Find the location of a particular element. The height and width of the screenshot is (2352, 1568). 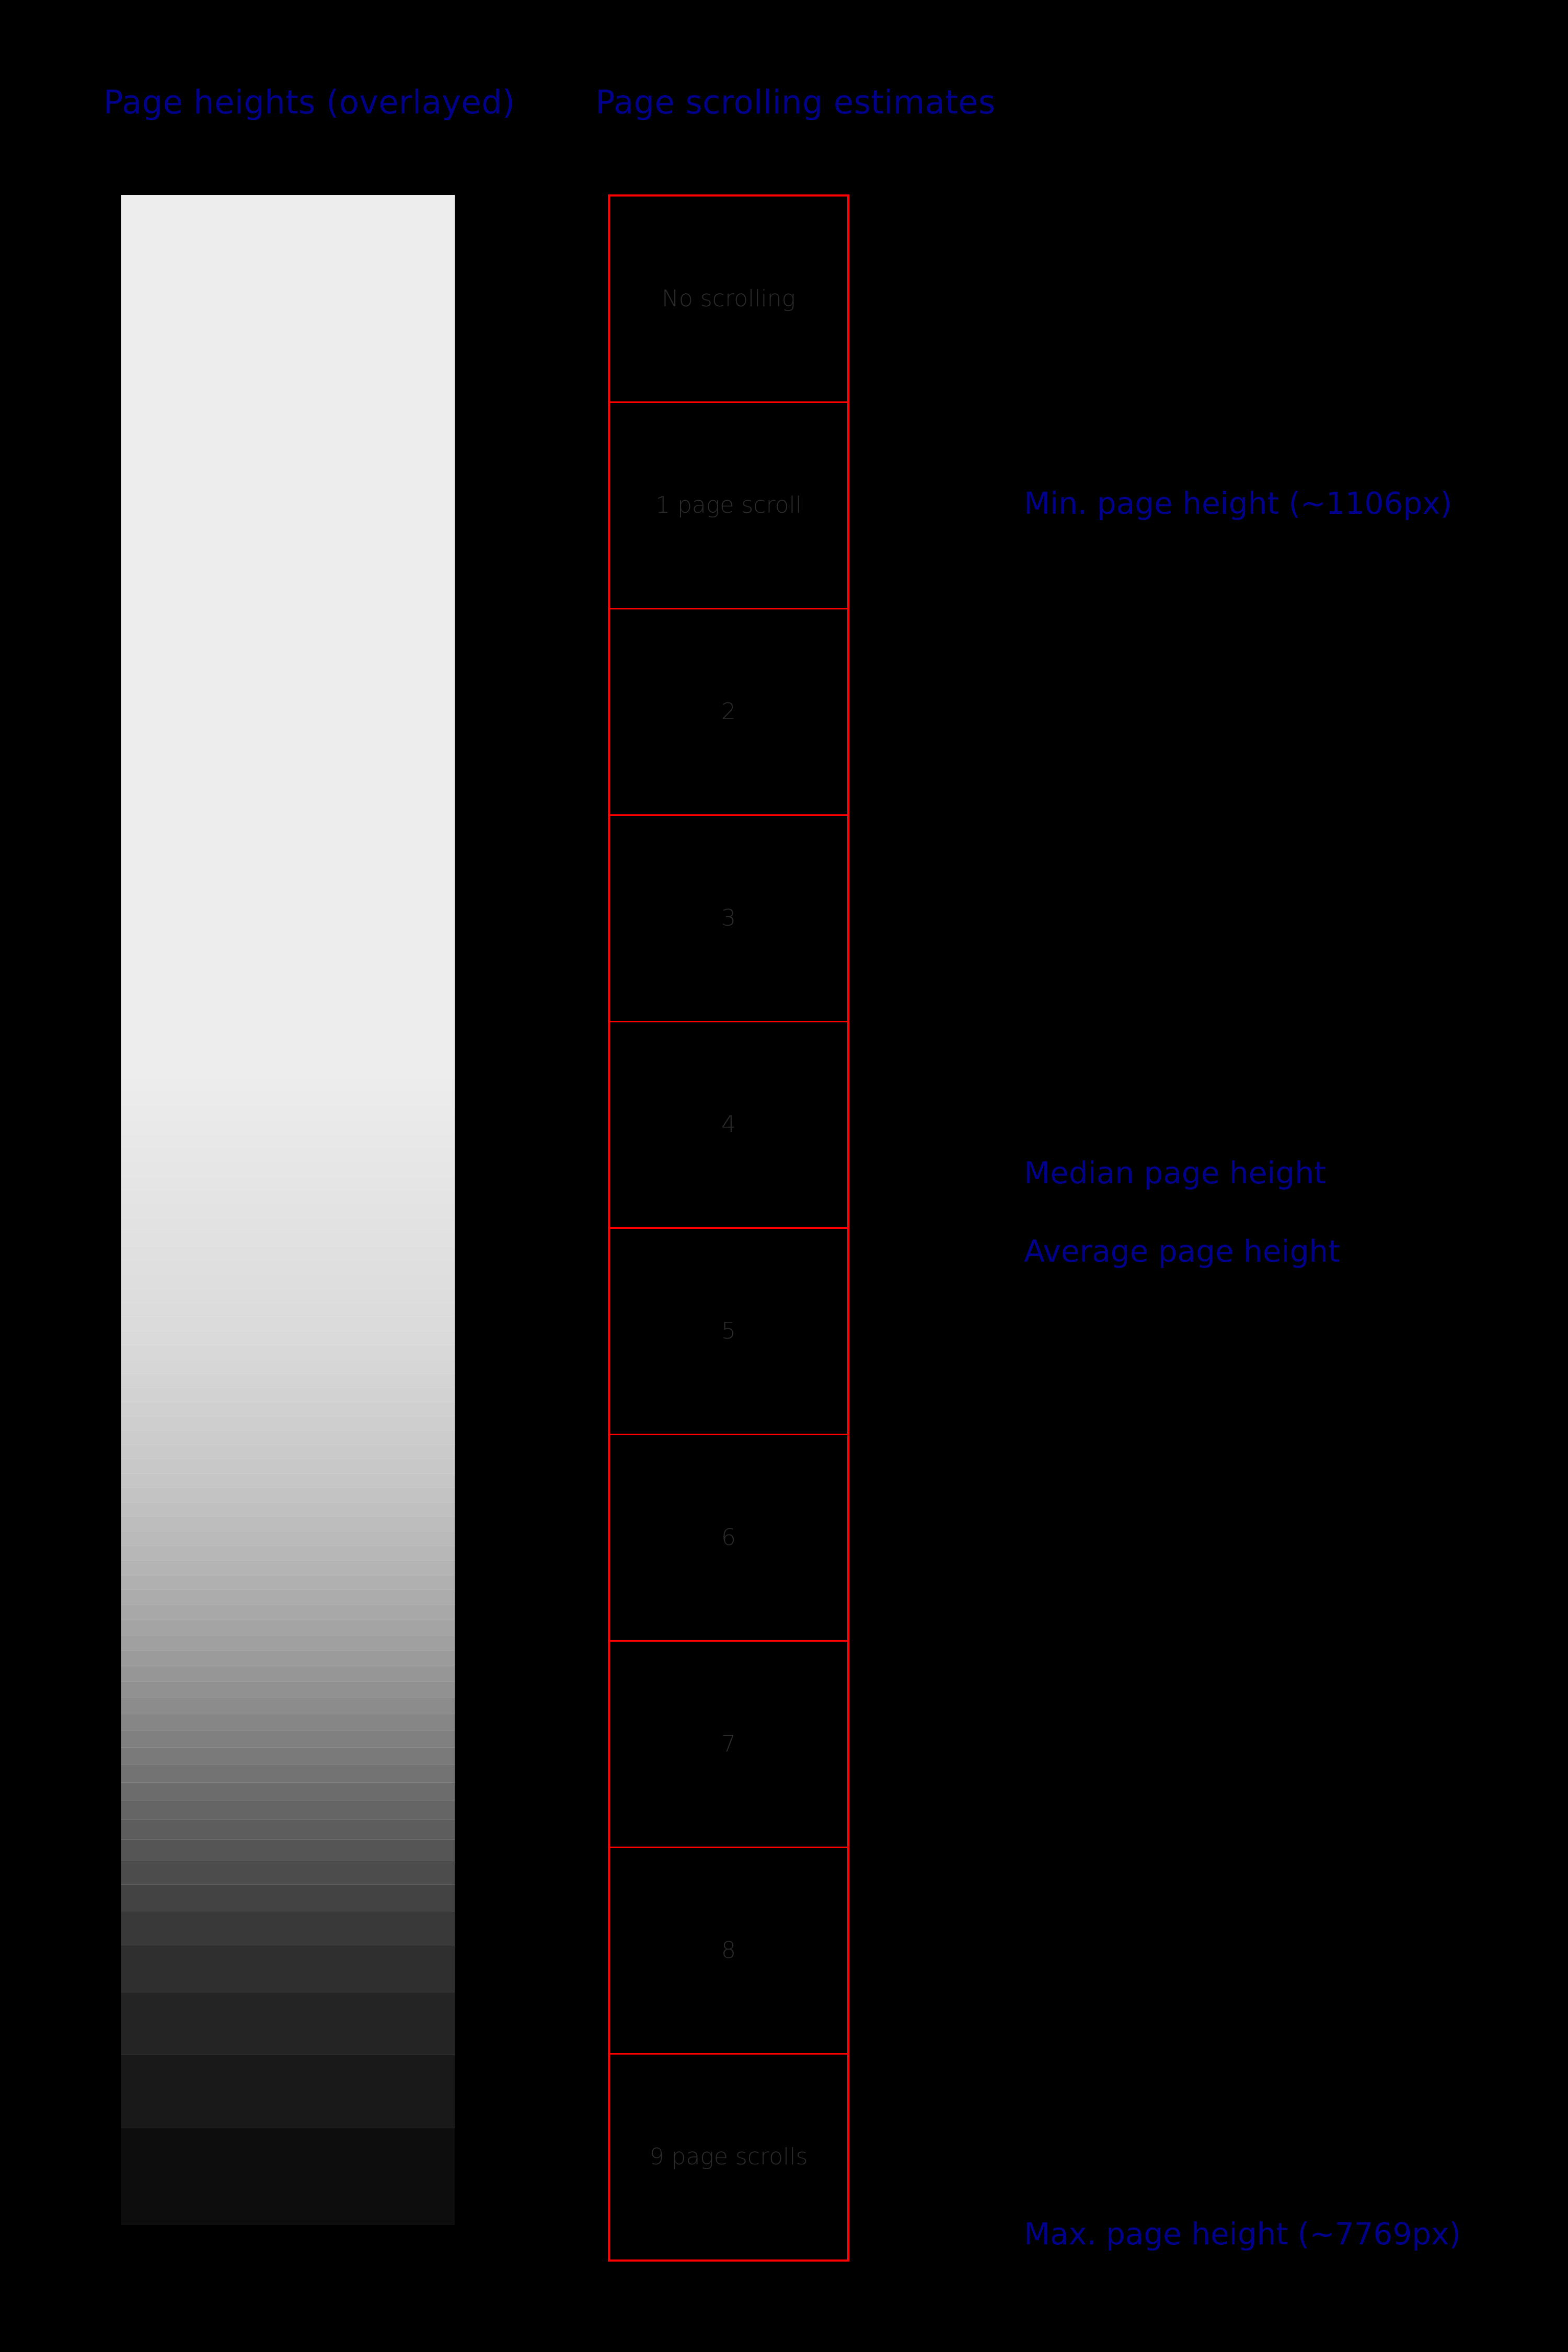

scroll-estimate-label: 7 is located at coordinates (728, 1744).